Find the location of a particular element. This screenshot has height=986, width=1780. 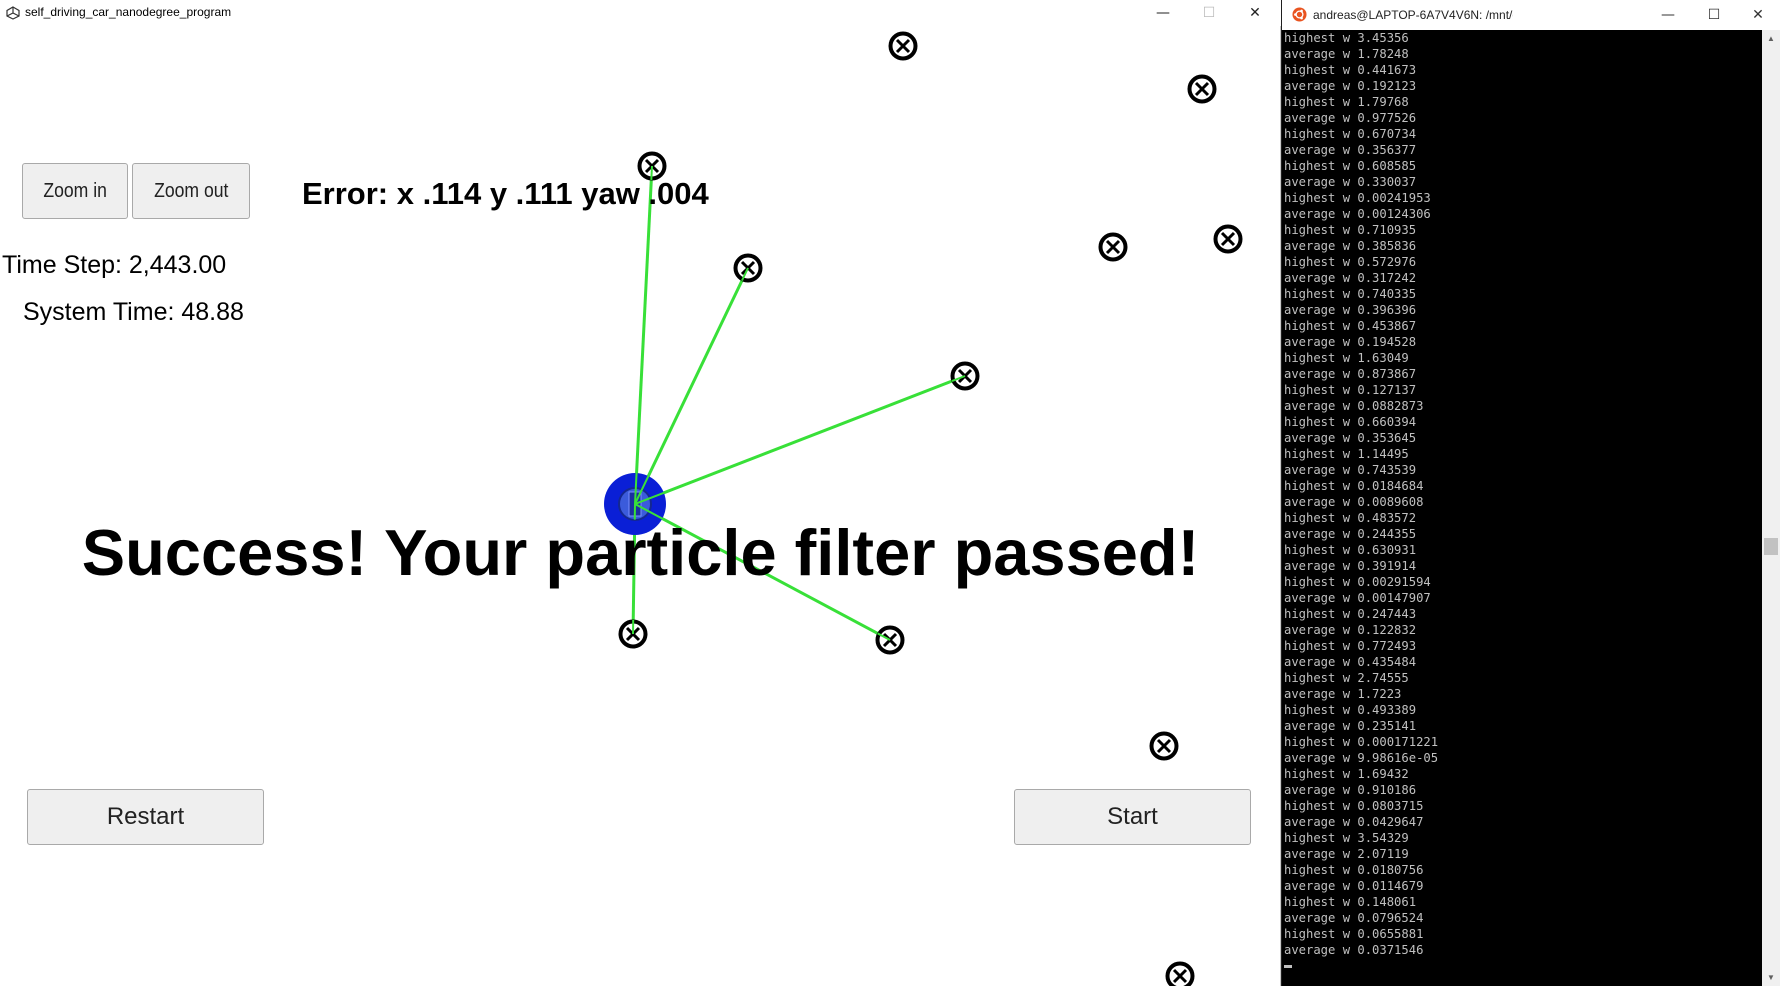

terminal-line: average w 0.0429647 is located at coordinates (1354, 822).